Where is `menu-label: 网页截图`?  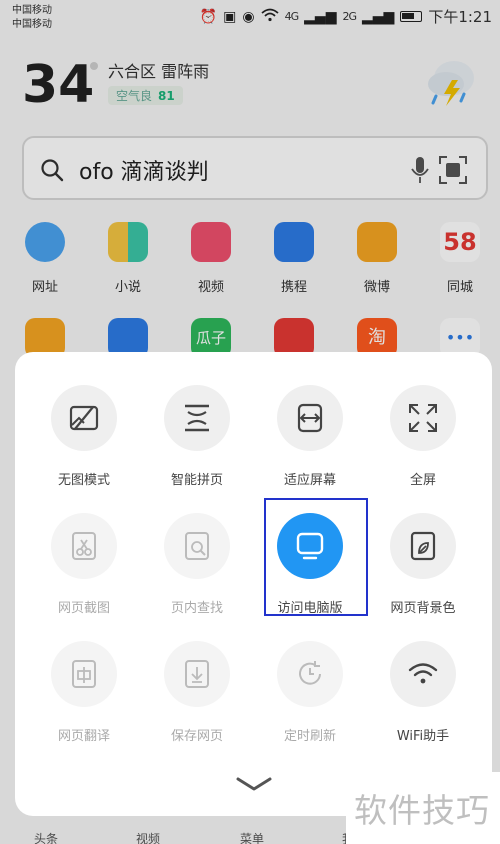 menu-label: 网页截图 is located at coordinates (83, 608).